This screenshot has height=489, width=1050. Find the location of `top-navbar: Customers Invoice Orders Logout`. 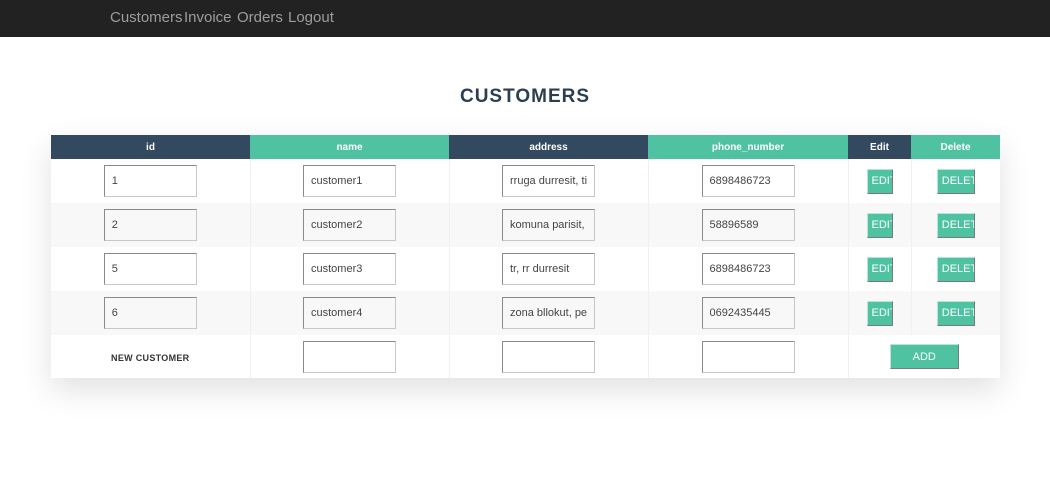

top-navbar: Customers Invoice Orders Logout is located at coordinates (525, 18).